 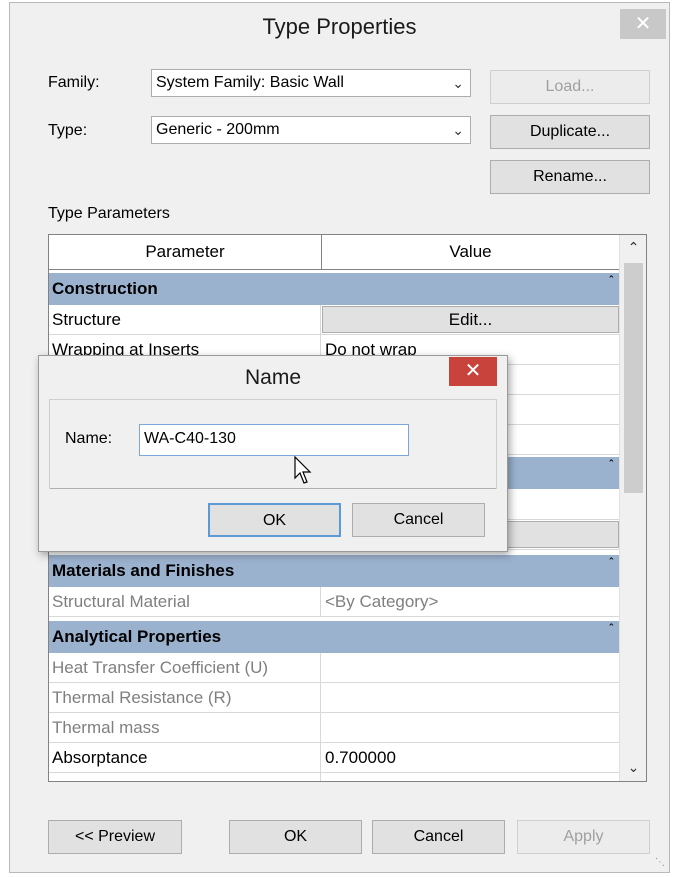 What do you see at coordinates (137, 636) in the screenshot?
I see `group-analytical-label: Analytical Properties` at bounding box center [137, 636].